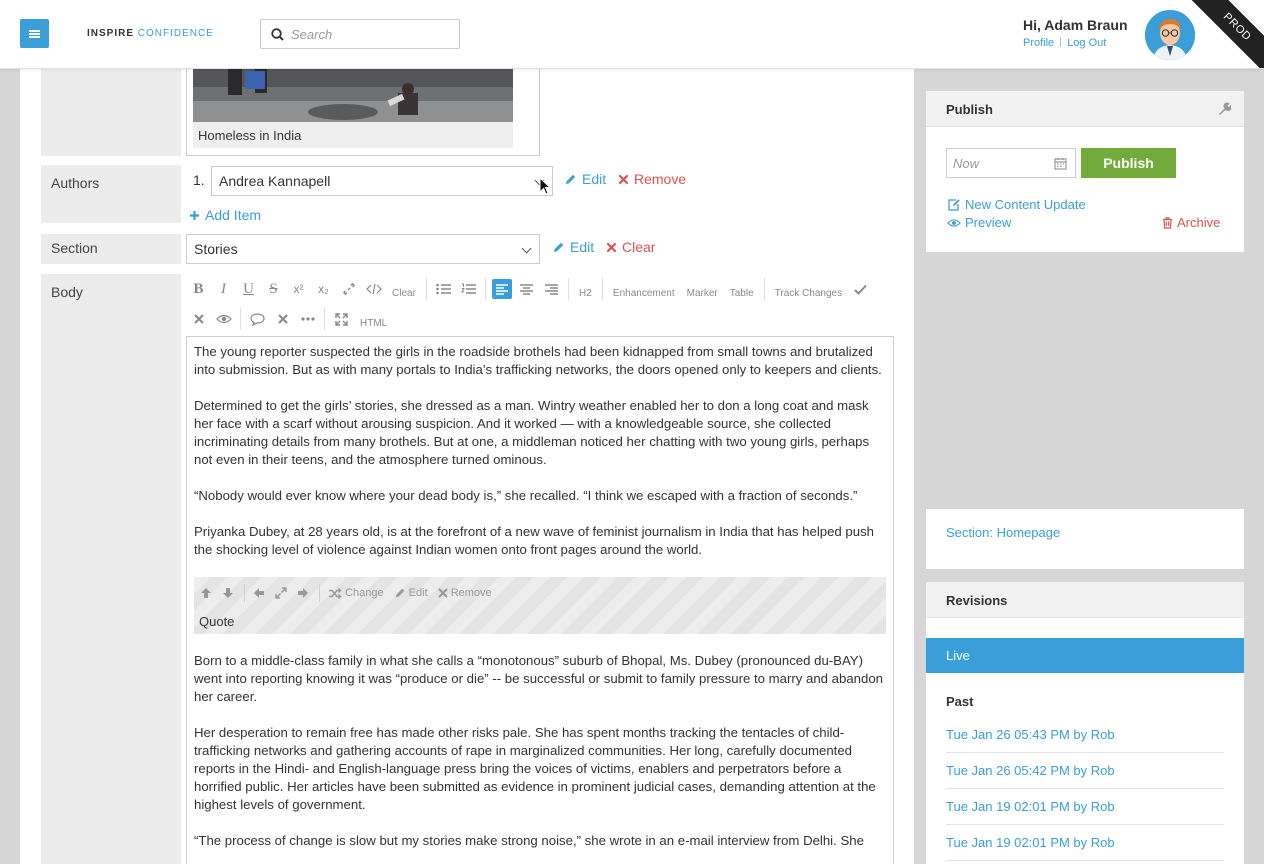 Image resolution: width=1264 pixels, height=864 pixels. What do you see at coordinates (298, 289) in the screenshot?
I see `superscript-button: x²` at bounding box center [298, 289].